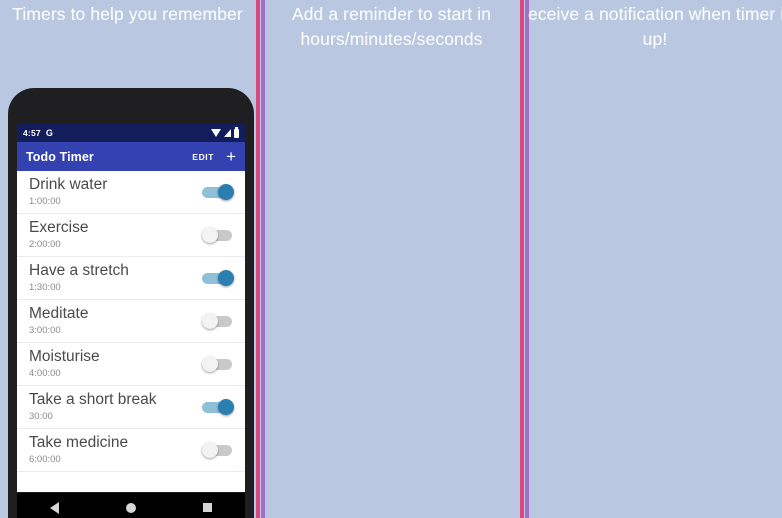 The width and height of the screenshot is (782, 518). I want to click on panel-3-caption-line1: eceive a notification when timer i, so click(655, 14).